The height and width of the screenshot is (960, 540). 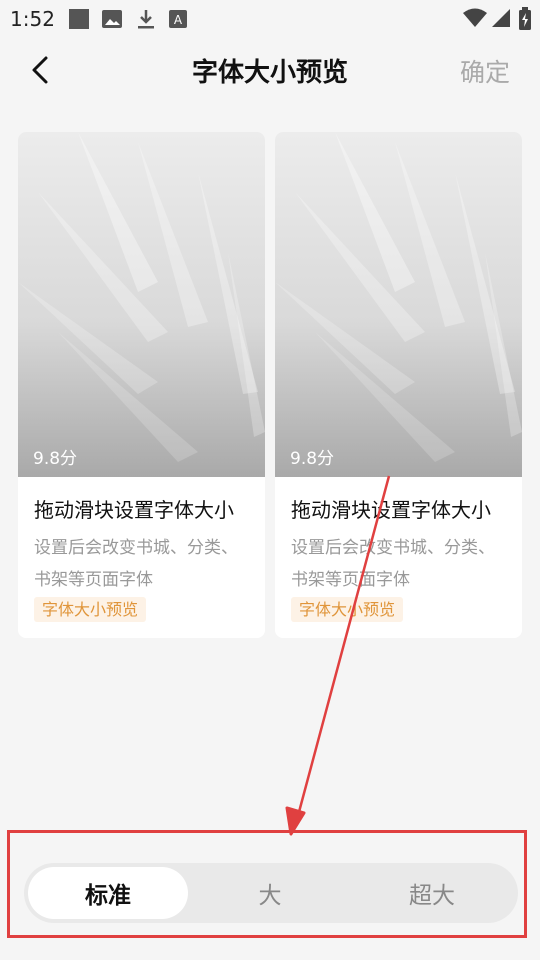 I want to click on font-a-icon: A, so click(x=178, y=21).